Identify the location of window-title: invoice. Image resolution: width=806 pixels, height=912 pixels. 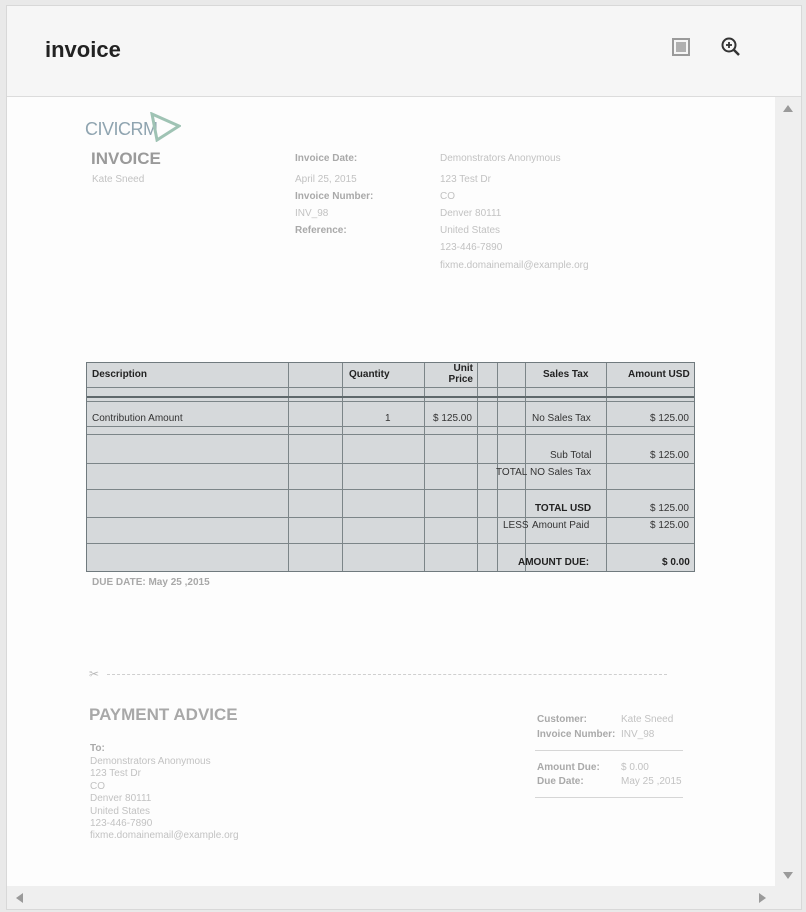
(83, 49).